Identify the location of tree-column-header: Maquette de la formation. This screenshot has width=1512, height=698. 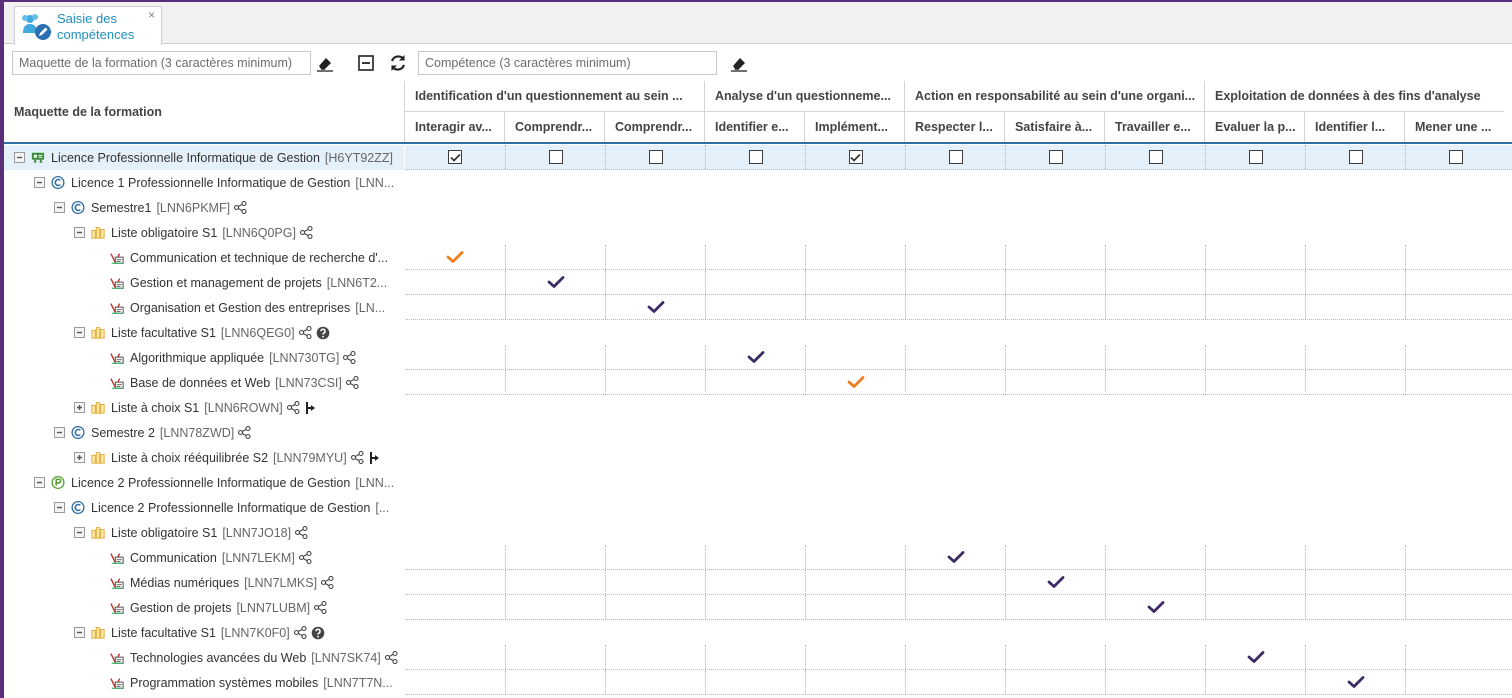
(204, 112).